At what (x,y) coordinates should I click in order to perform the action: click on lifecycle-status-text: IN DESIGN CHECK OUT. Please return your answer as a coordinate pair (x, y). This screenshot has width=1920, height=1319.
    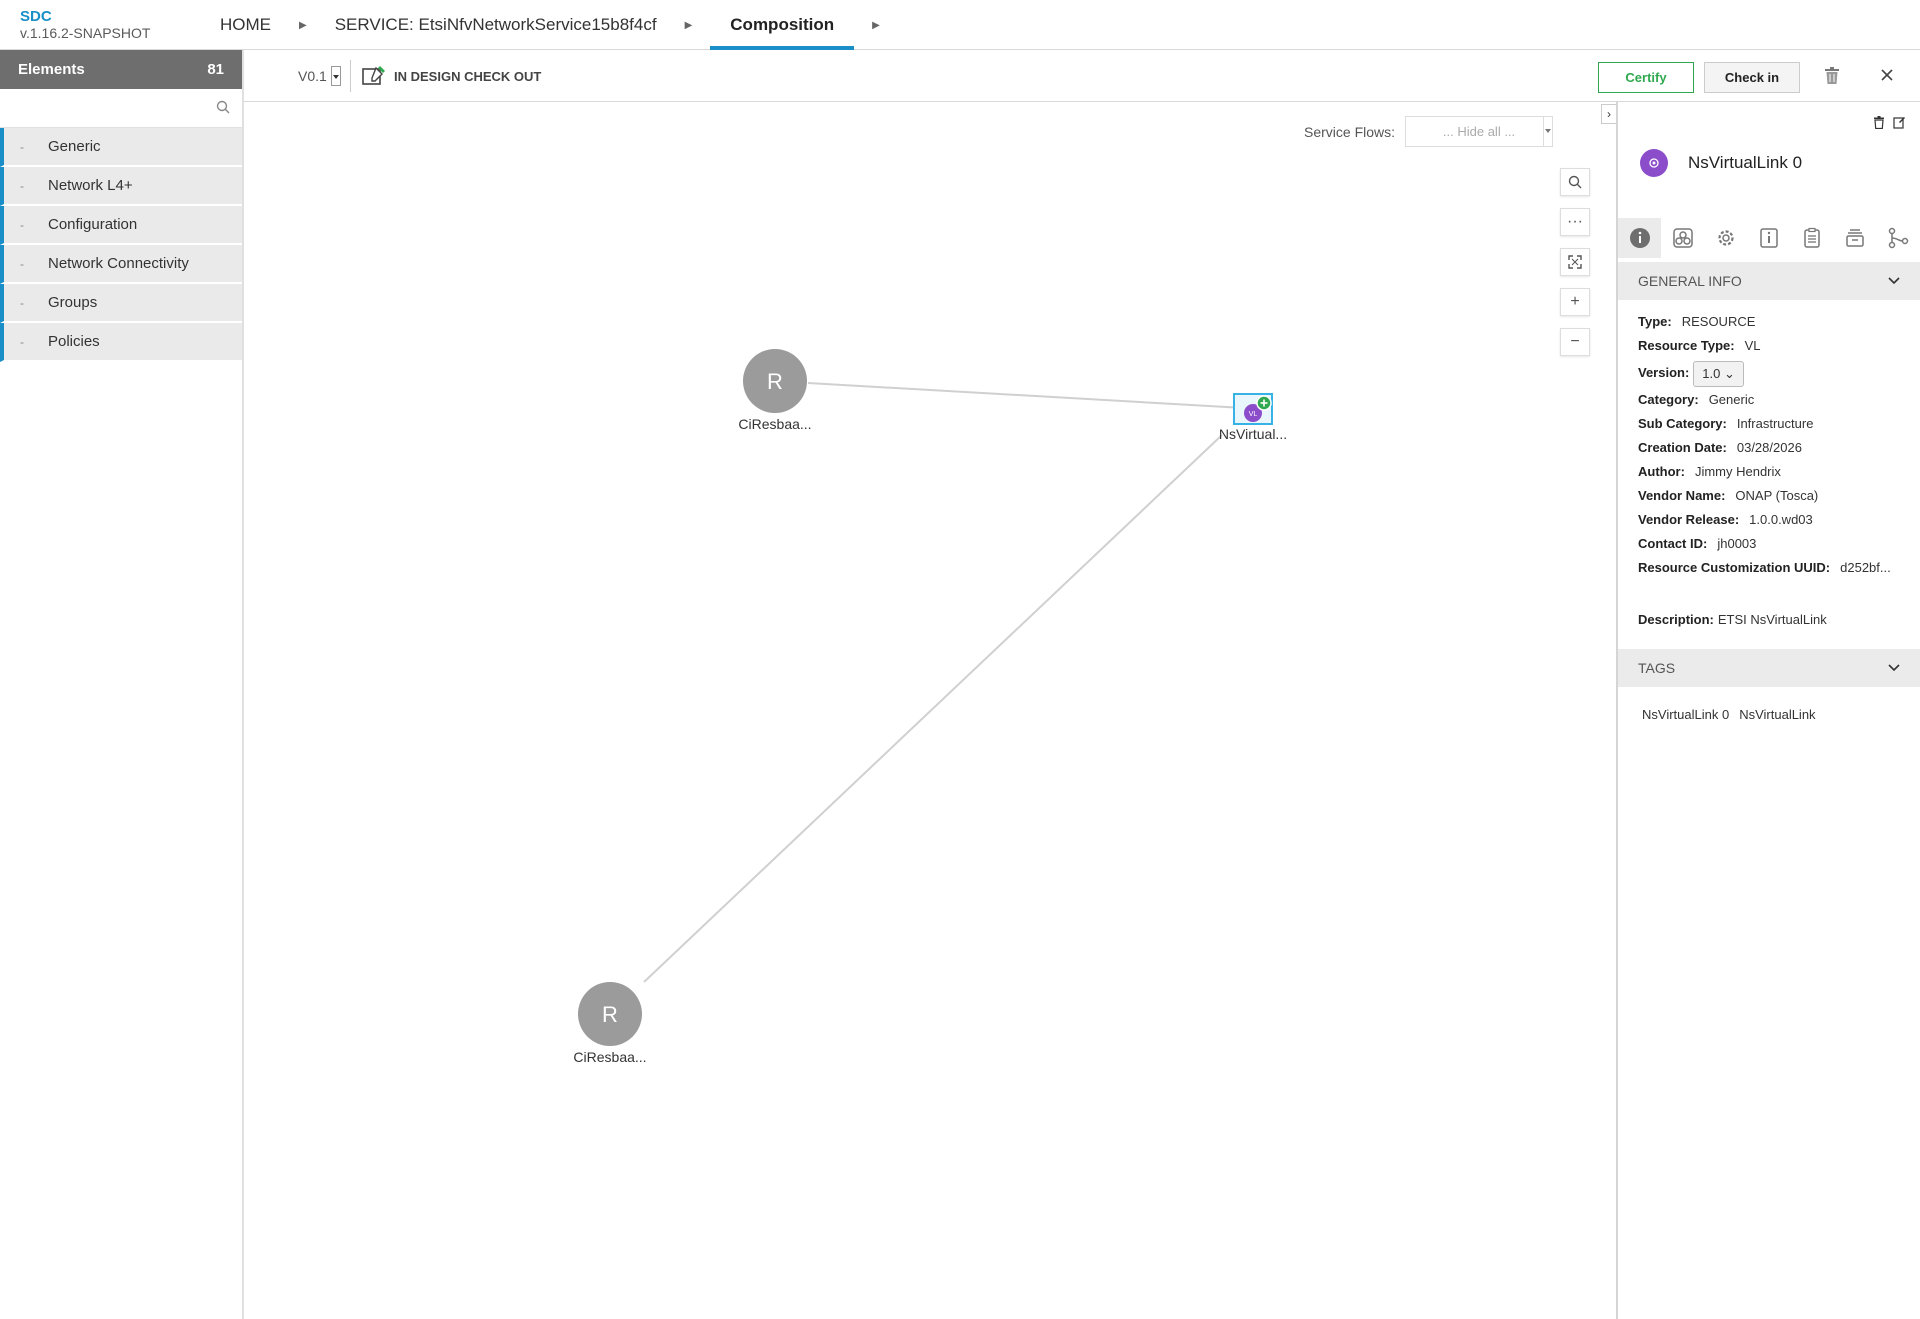
    Looking at the image, I should click on (468, 76).